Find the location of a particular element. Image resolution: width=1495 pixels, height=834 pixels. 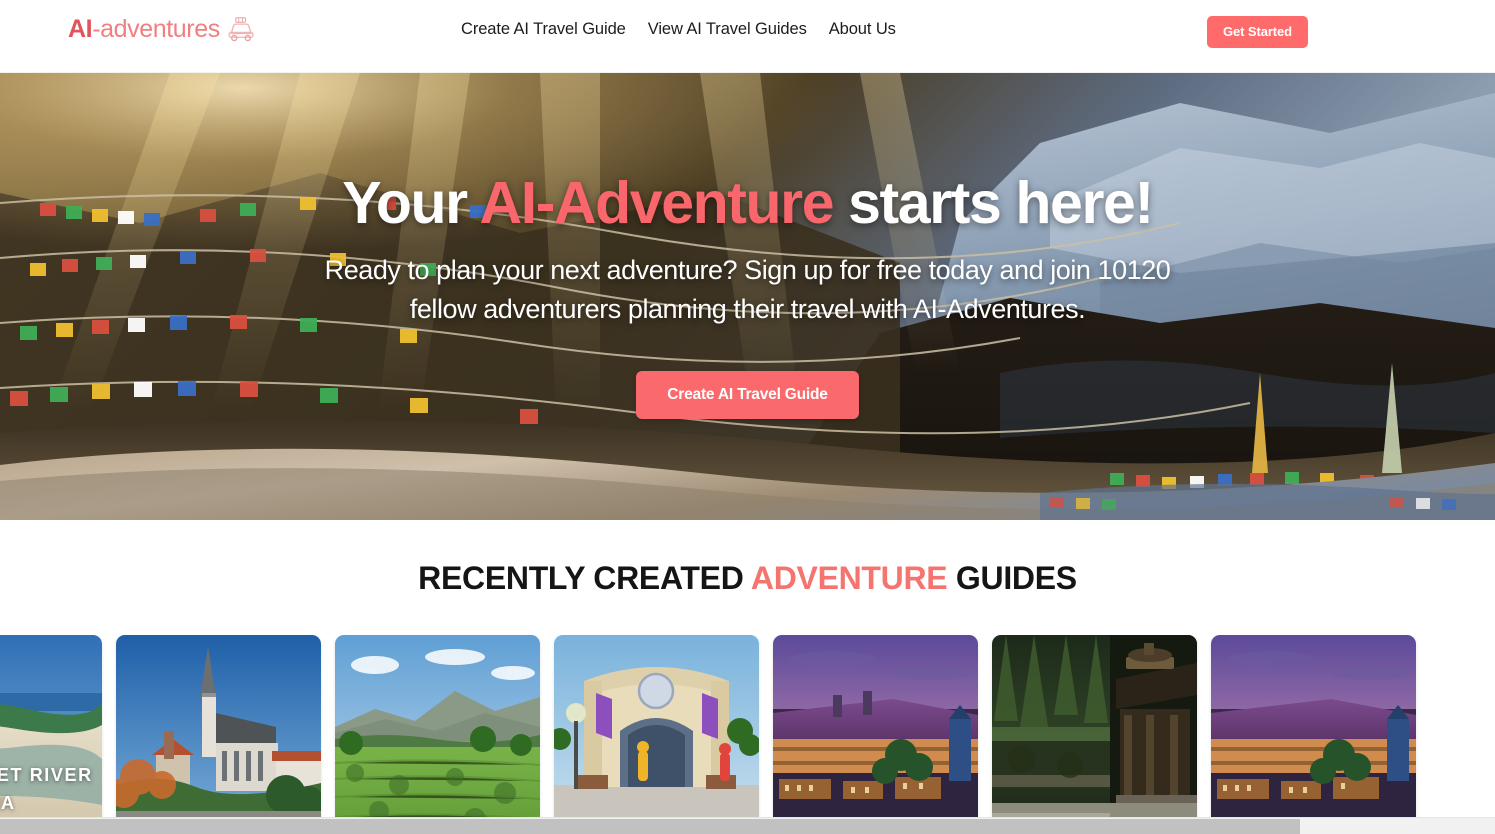

guide-card: MARGARET RIVER WA 6285 is located at coordinates (51, 734).